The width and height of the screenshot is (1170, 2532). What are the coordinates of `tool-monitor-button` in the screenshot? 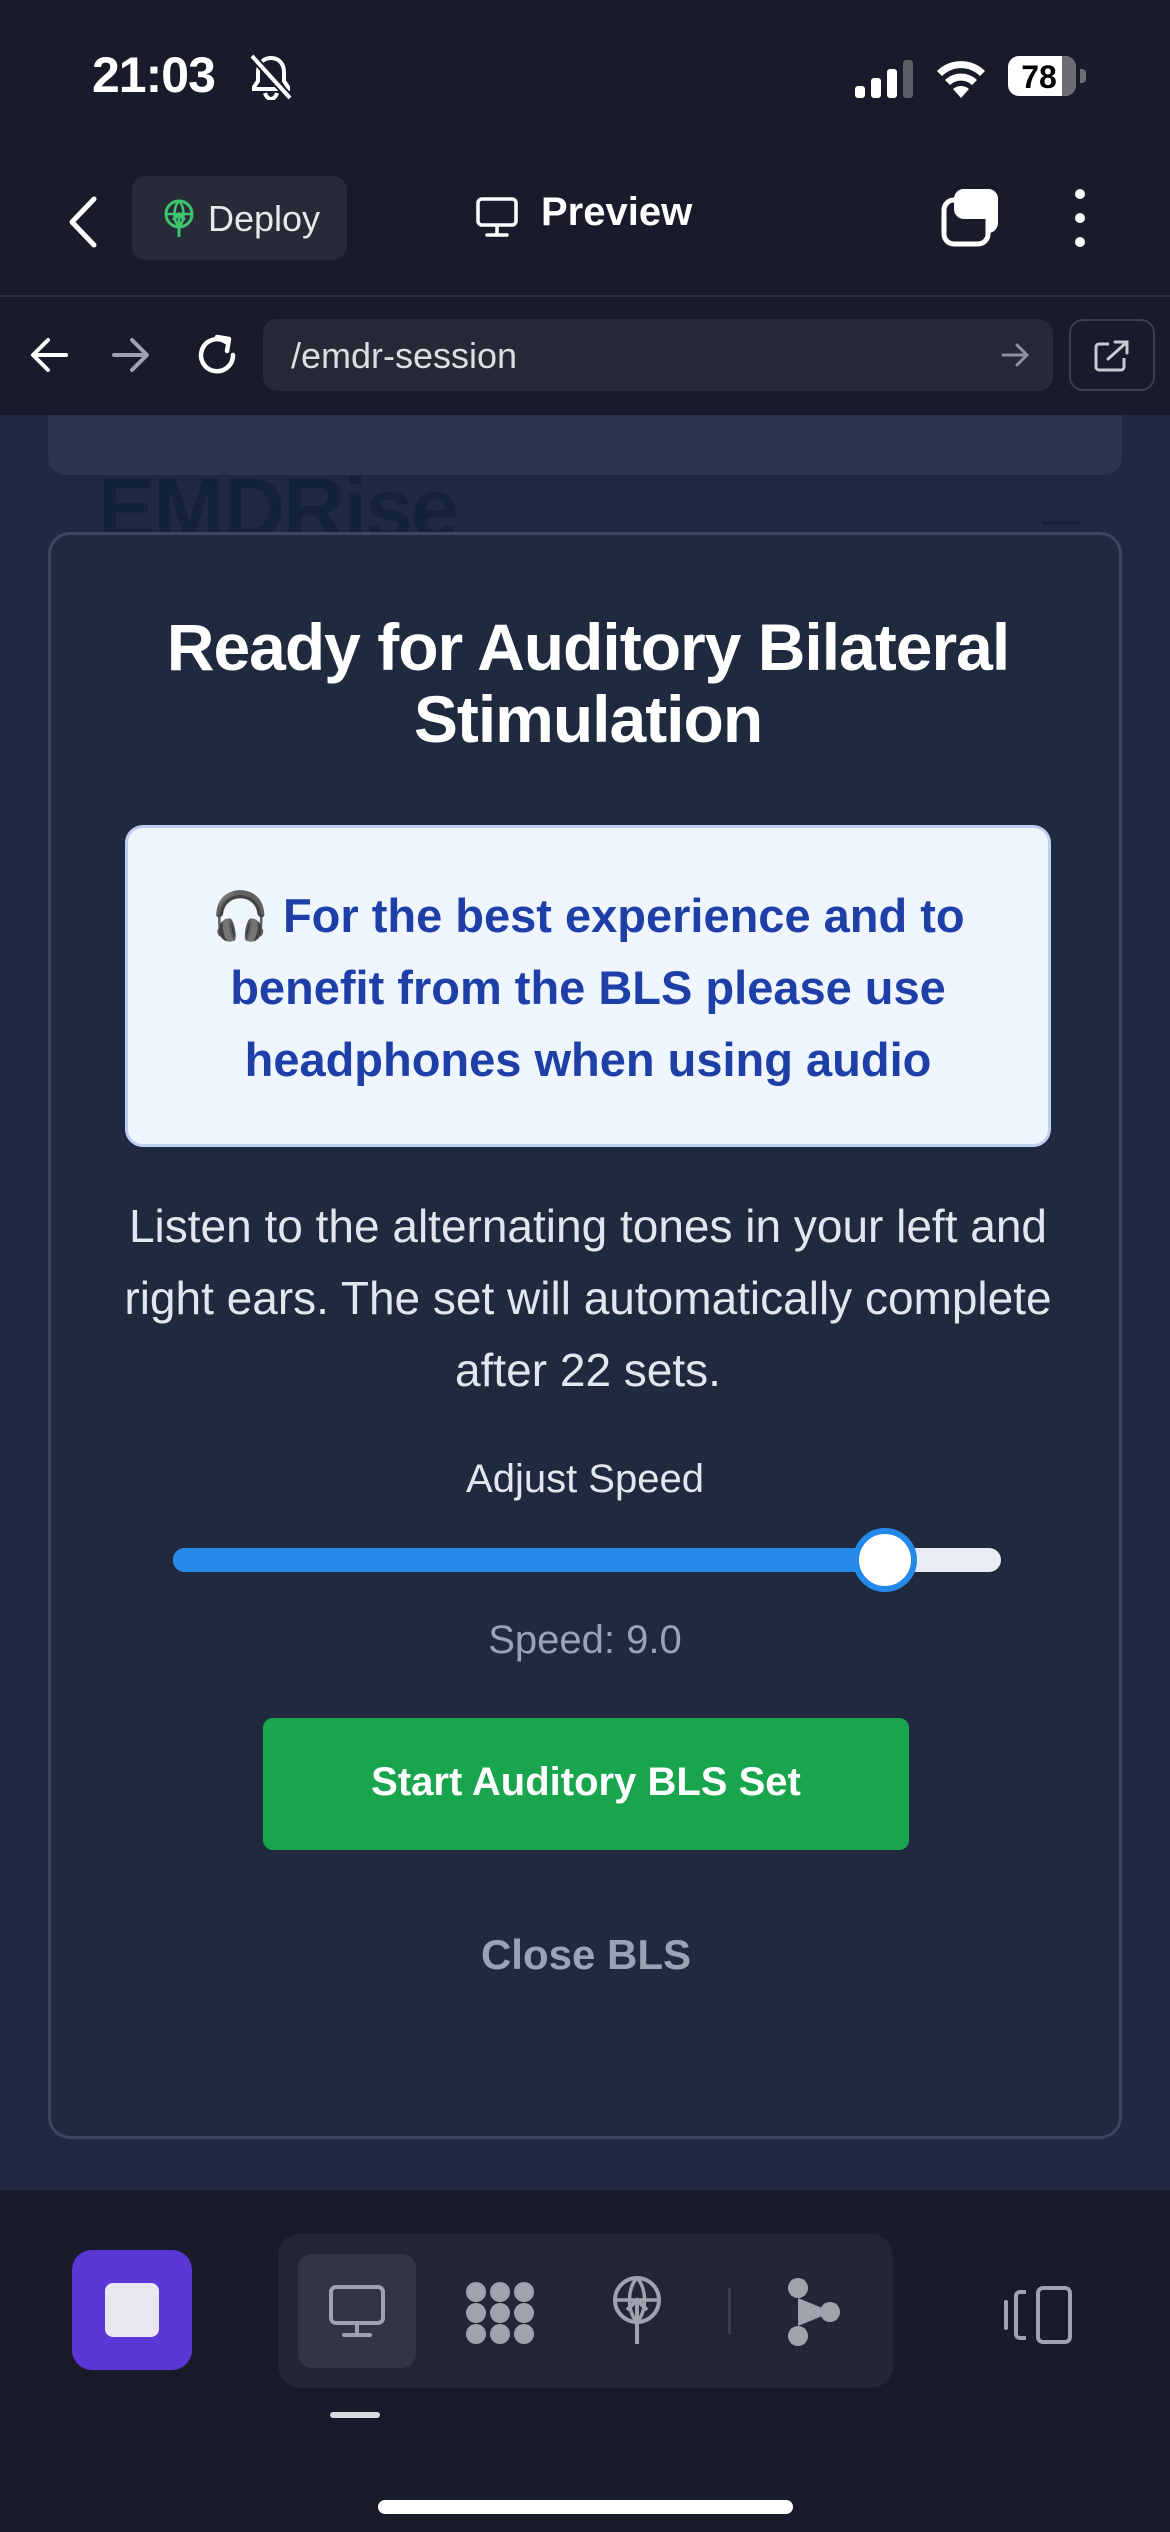 It's located at (357, 2311).